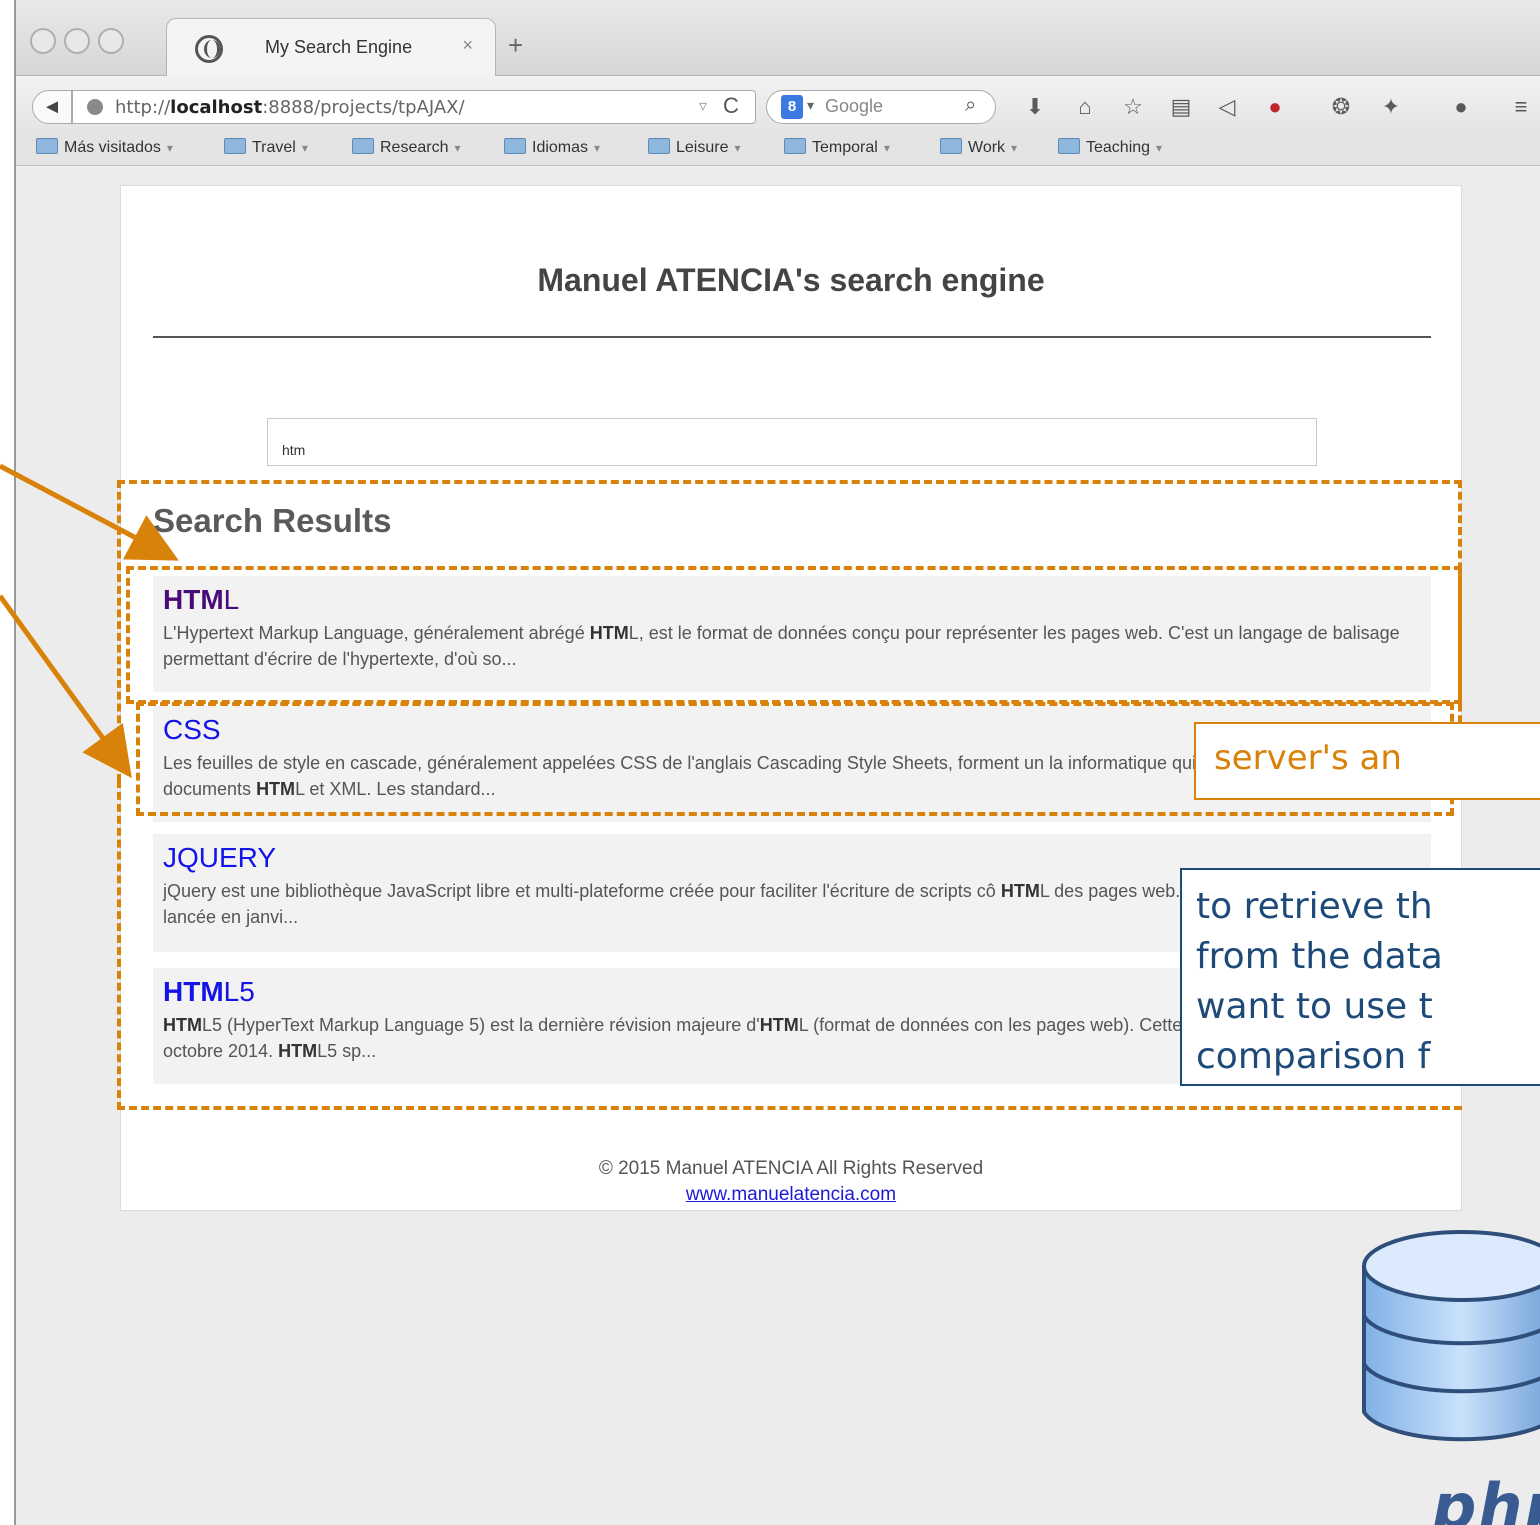 Image resolution: width=1540 pixels, height=1525 pixels. Describe the element at coordinates (43, 41) in the screenshot. I see `close-window-button` at that location.